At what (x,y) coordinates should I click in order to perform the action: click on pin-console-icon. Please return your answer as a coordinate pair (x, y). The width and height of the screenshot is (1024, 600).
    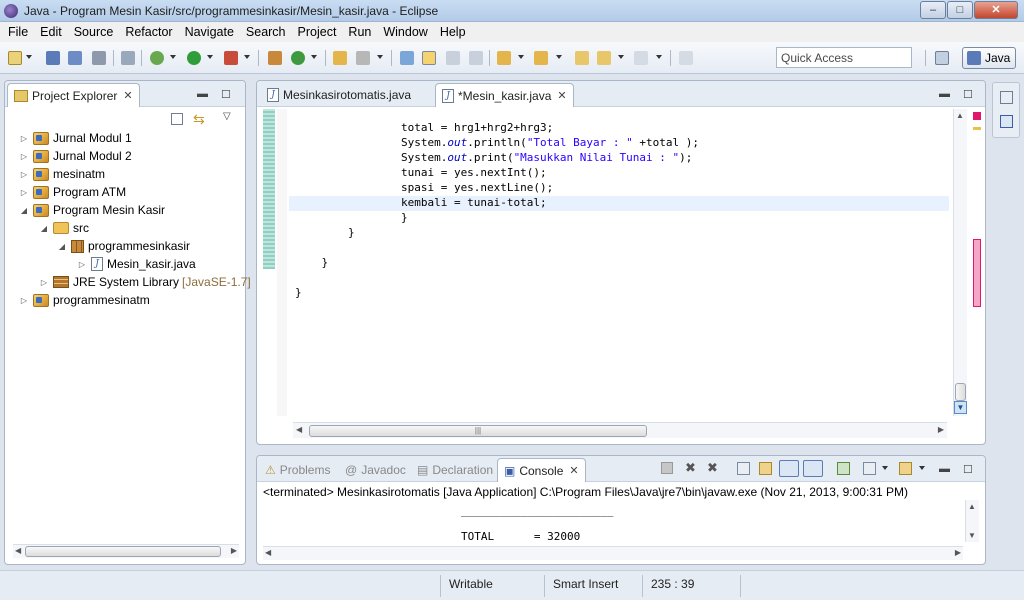
    Looking at the image, I should click on (843, 468).